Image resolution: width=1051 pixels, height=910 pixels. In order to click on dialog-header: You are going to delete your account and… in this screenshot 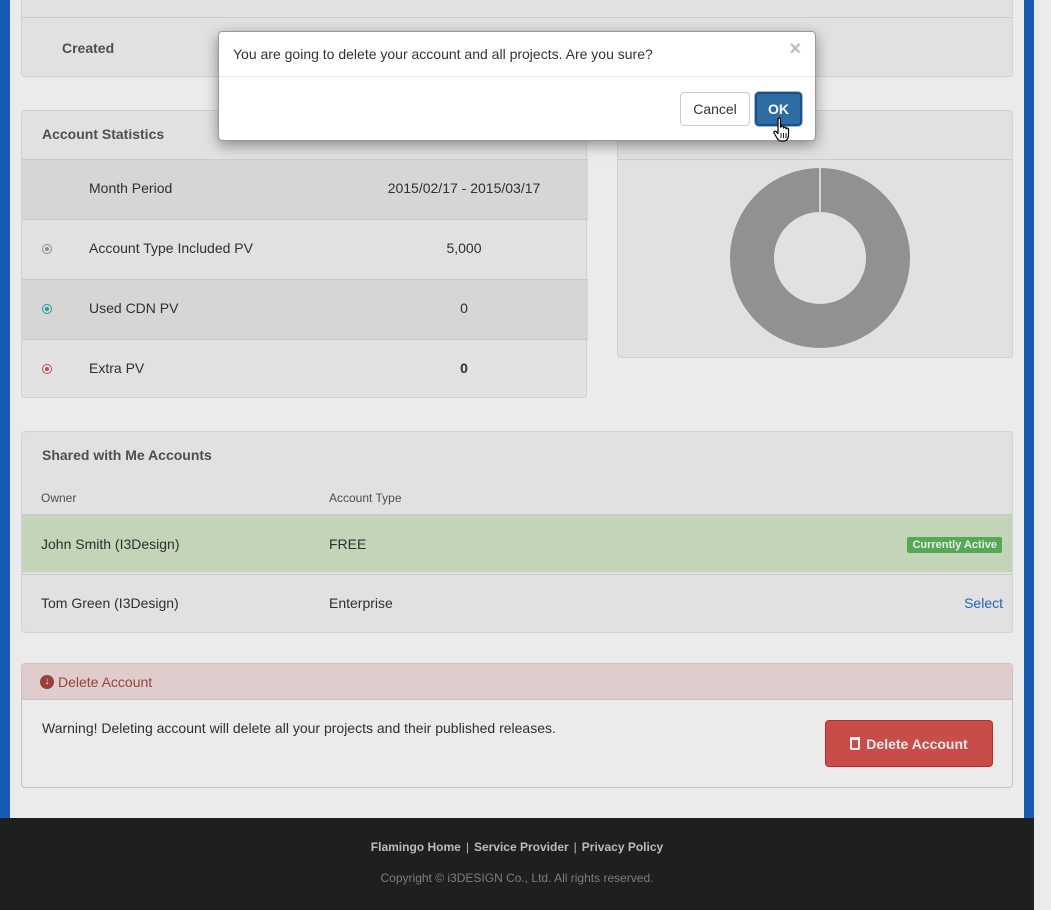, I will do `click(517, 54)`.